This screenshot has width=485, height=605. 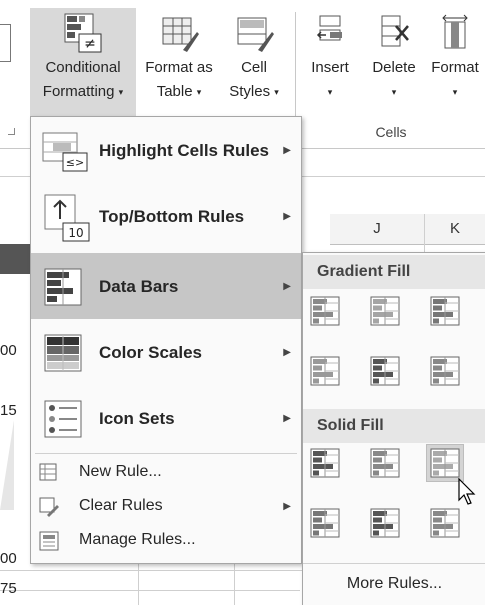 I want to click on format-as-table-label-2: Table, so click(x=174, y=91).